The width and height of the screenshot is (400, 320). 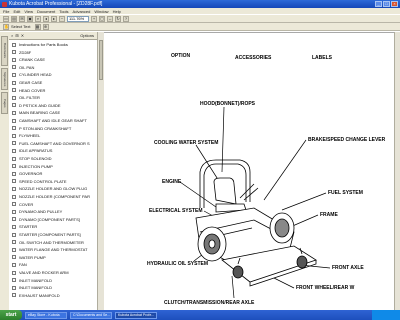 What do you see at coordinates (51, 196) in the screenshot?
I see `bookmark-item: NOZZLE HOLDER (COMPONENT PAR` at bounding box center [51, 196].